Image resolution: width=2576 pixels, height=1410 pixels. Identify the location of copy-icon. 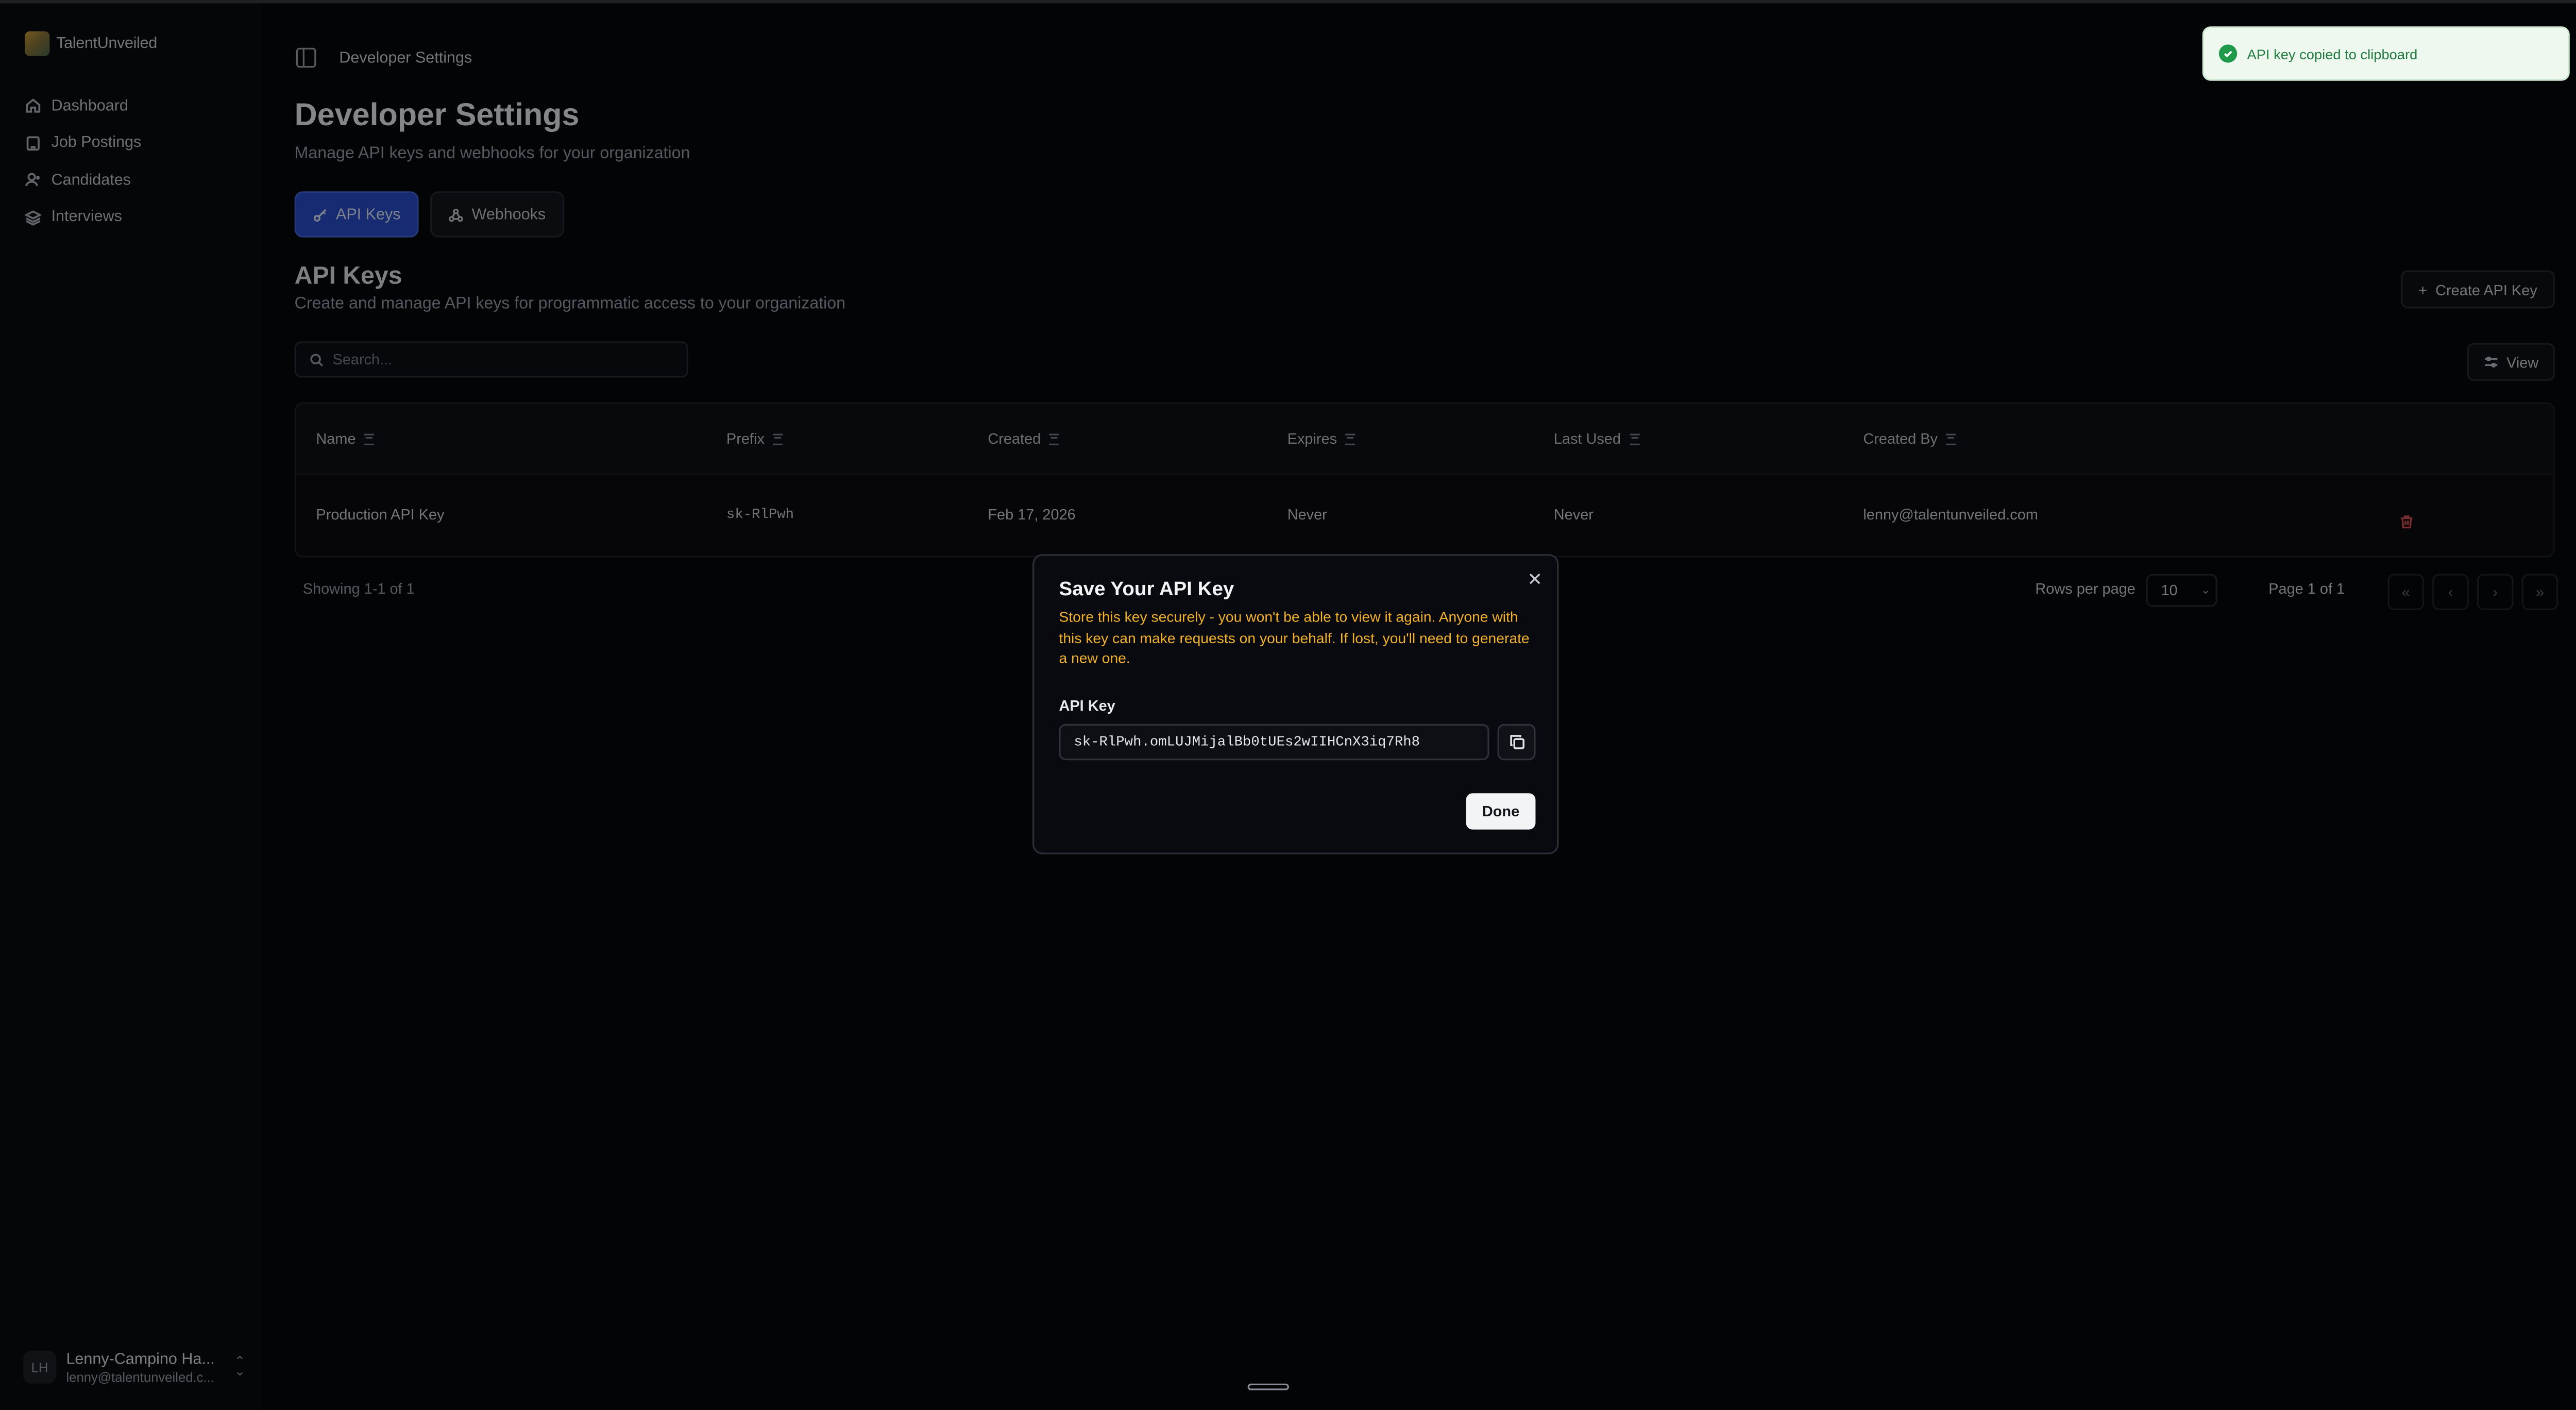
(1517, 742).